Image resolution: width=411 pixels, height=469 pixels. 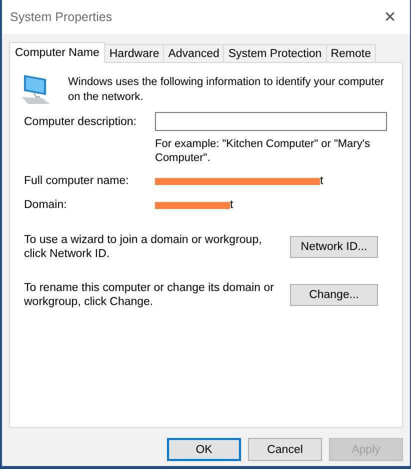 What do you see at coordinates (390, 17) in the screenshot?
I see `close-button: ✕` at bounding box center [390, 17].